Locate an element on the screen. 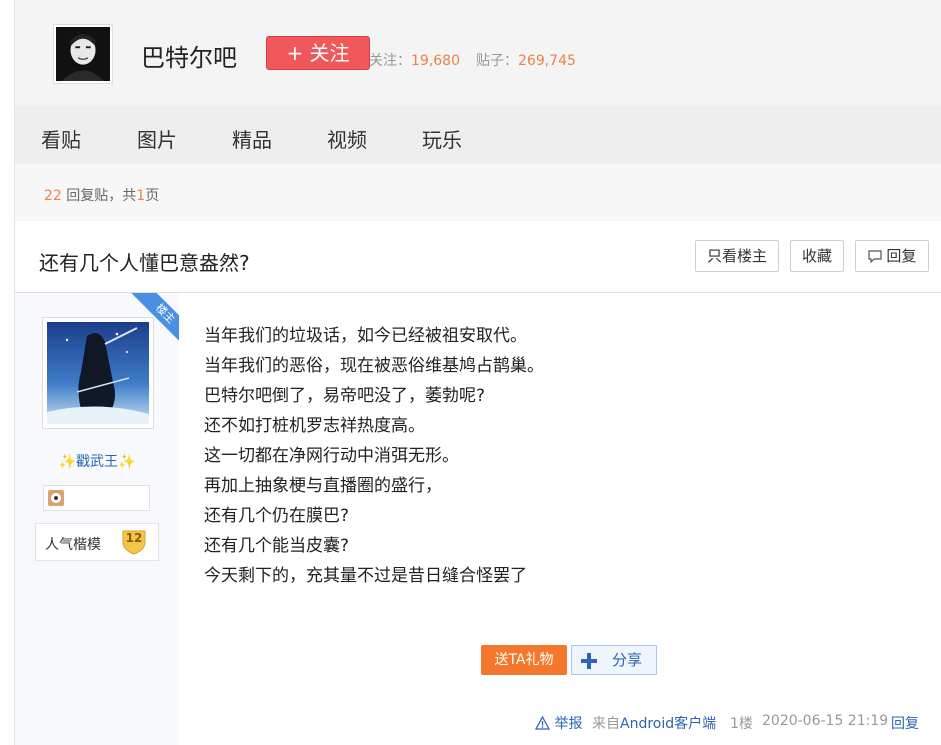  post-line: 还不如打桩机罗志祥热度高。 is located at coordinates (314, 426).